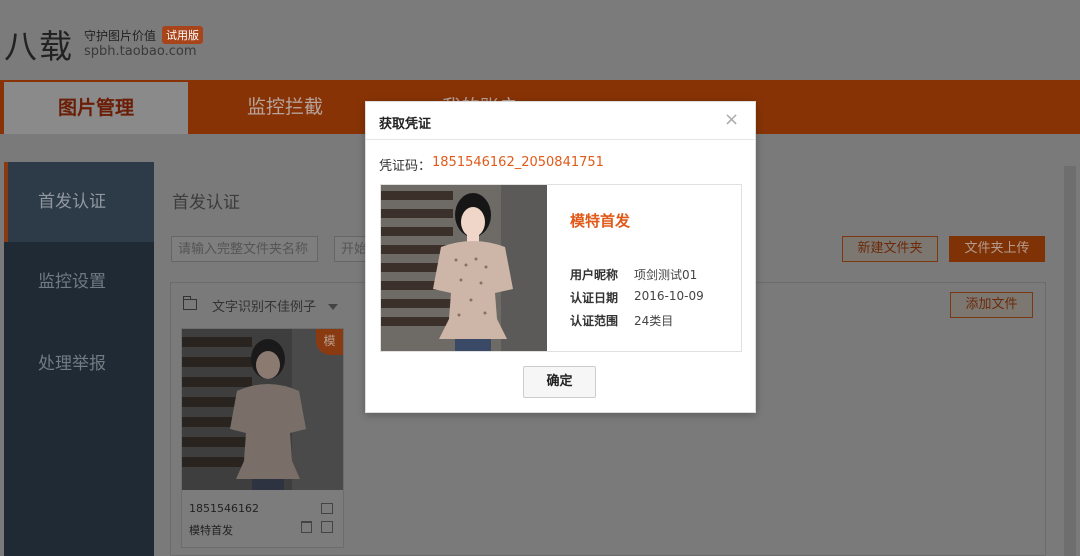 The height and width of the screenshot is (556, 1080). Describe the element at coordinates (1070, 361) in the screenshot. I see `scrollbar` at that location.